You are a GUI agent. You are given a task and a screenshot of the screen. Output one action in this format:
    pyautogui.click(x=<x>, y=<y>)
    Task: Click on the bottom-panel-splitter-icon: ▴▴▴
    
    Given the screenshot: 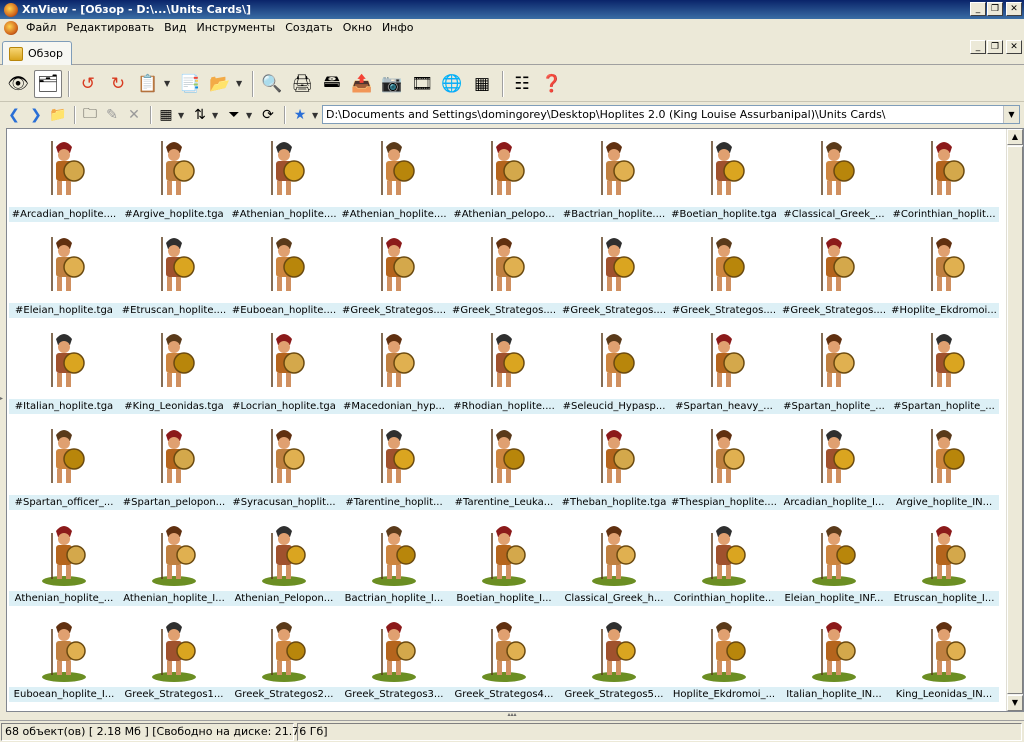 What is the action you would take?
    pyautogui.click(x=512, y=715)
    